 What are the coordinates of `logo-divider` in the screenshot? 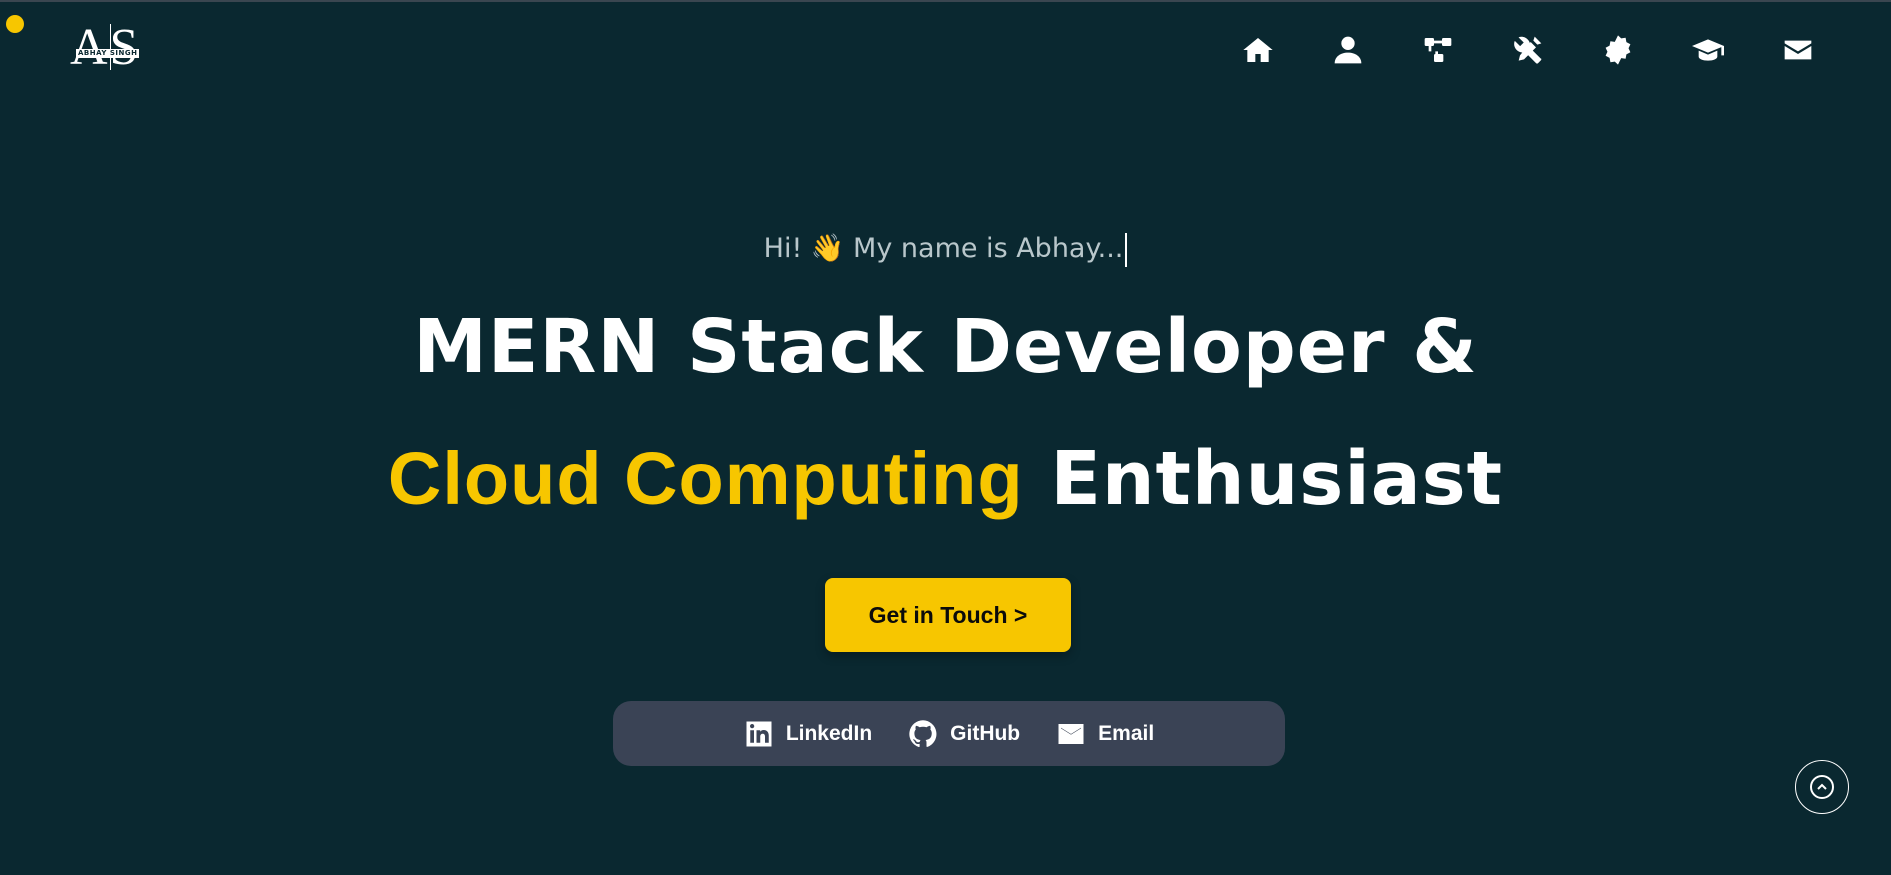 It's located at (110, 47).